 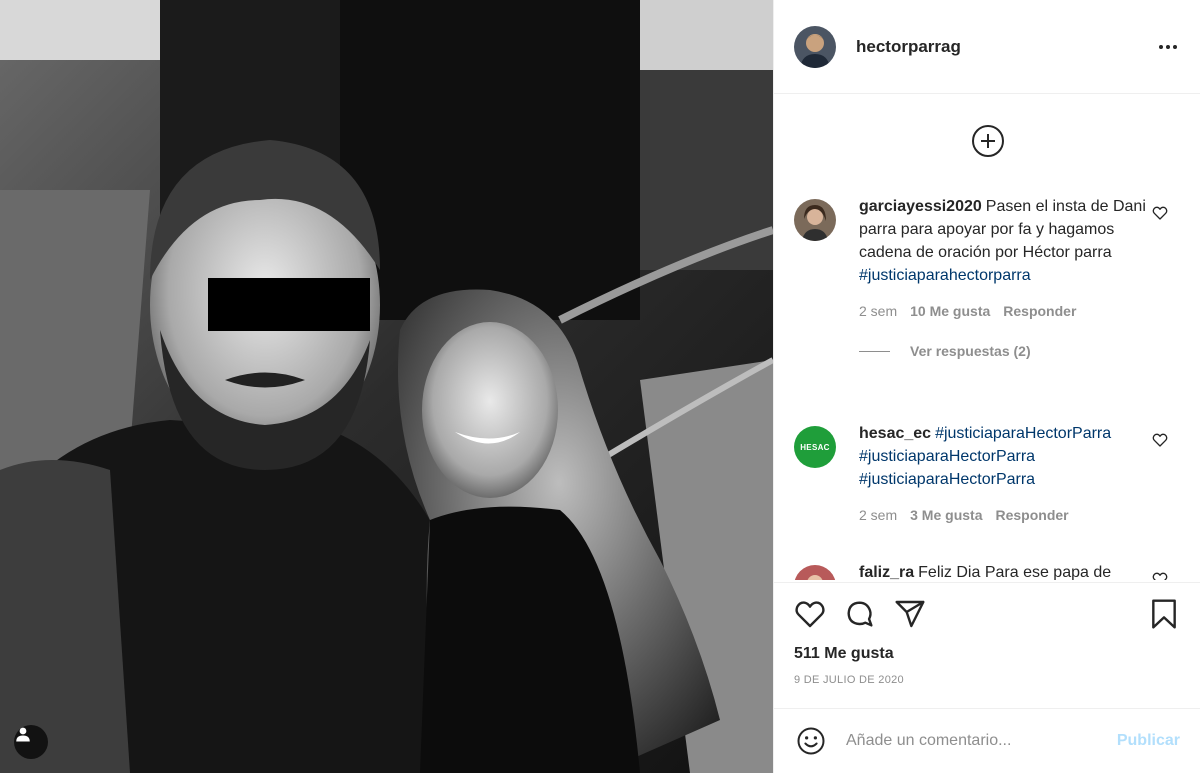 I want to click on comment-icon, so click(x=860, y=614).